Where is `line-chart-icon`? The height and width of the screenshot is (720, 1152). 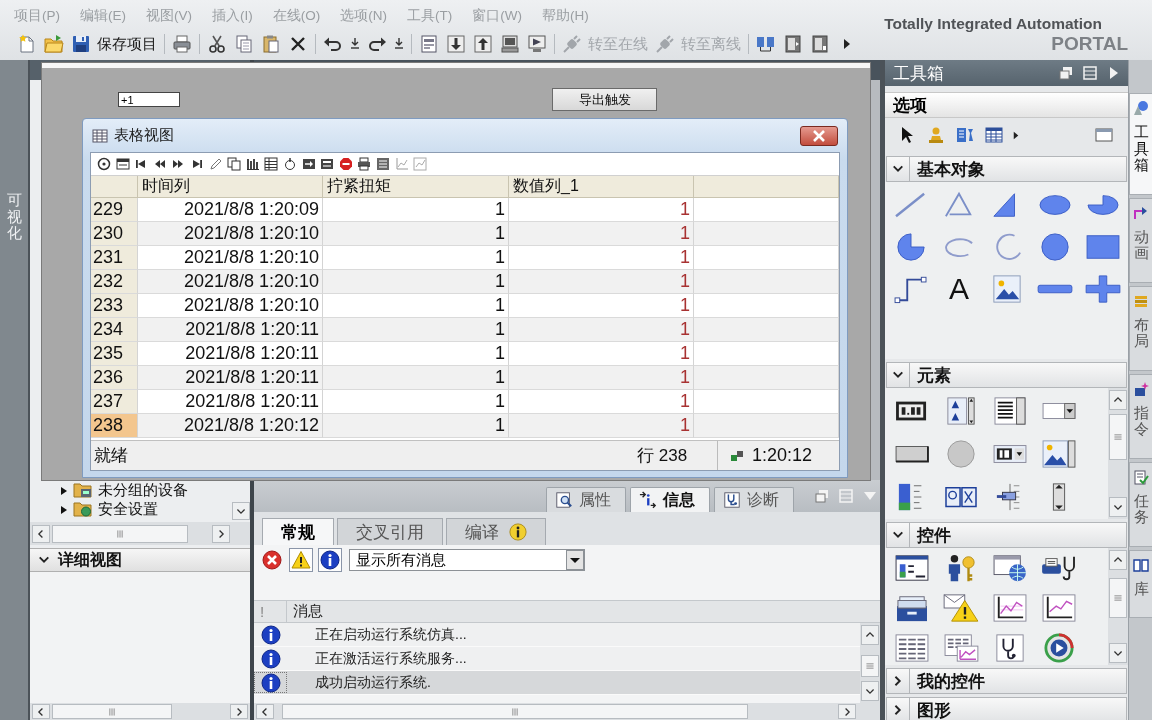
line-chart-icon is located at coordinates (1058, 608).